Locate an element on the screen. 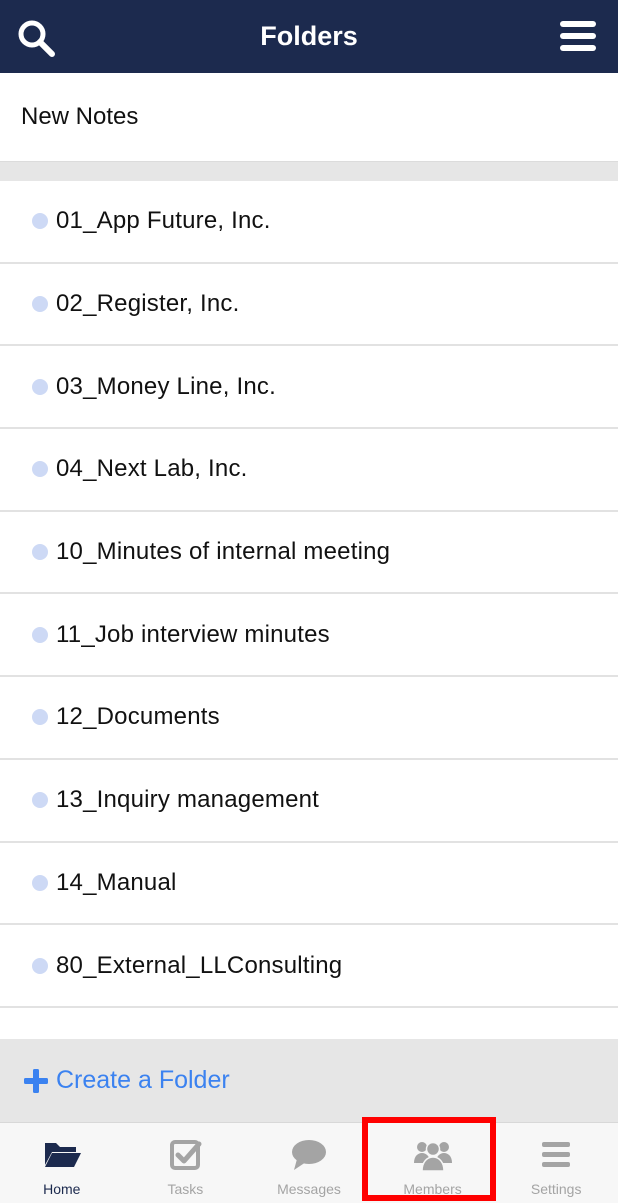 Image resolution: width=618 pixels, height=1203 pixels. folder-item: 11_Job interview minutes is located at coordinates (309, 636).